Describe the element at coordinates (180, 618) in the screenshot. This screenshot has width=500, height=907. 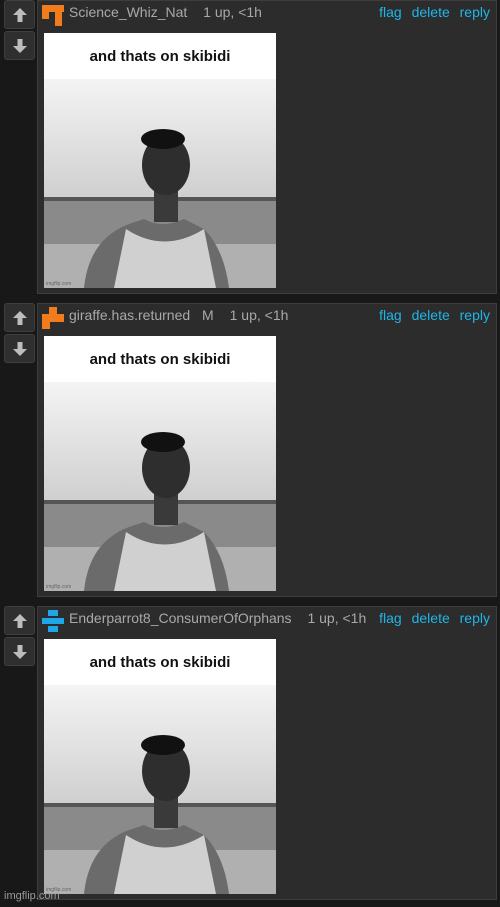
I see `username-link: Enderparrot8_ConsumerOfOrphans` at that location.